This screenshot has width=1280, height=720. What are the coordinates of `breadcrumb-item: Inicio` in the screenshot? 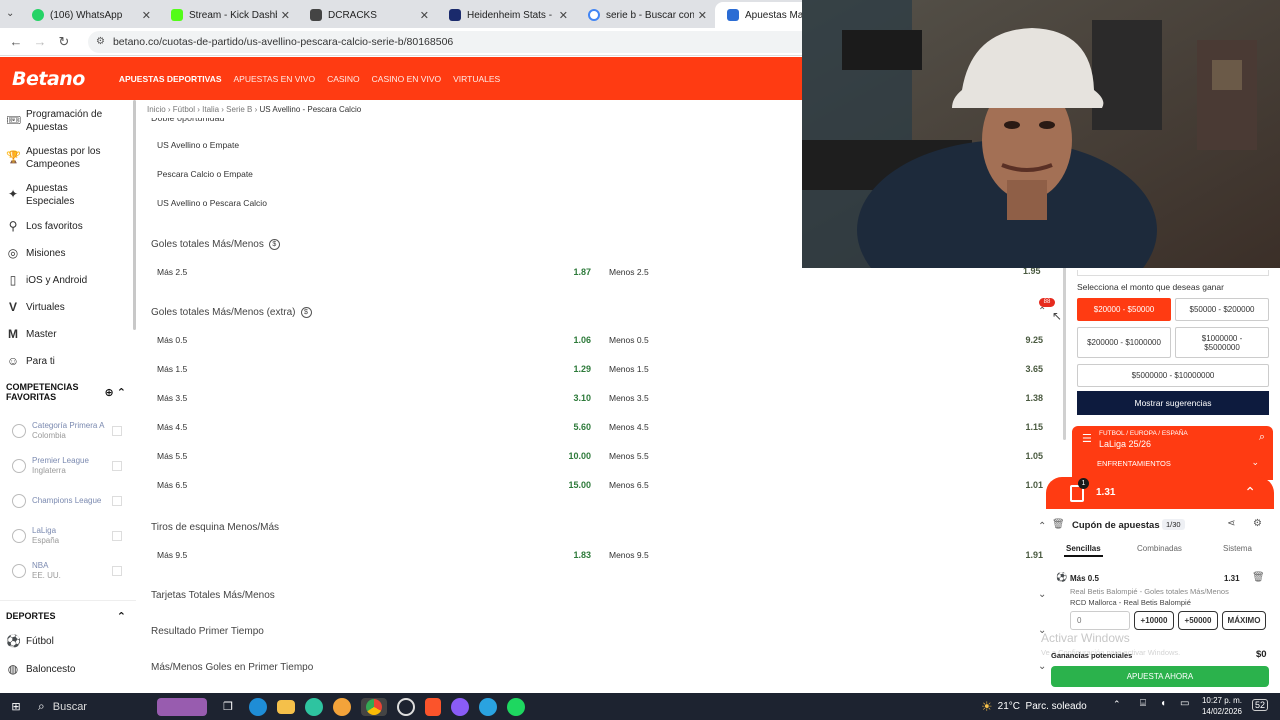 It's located at (156, 109).